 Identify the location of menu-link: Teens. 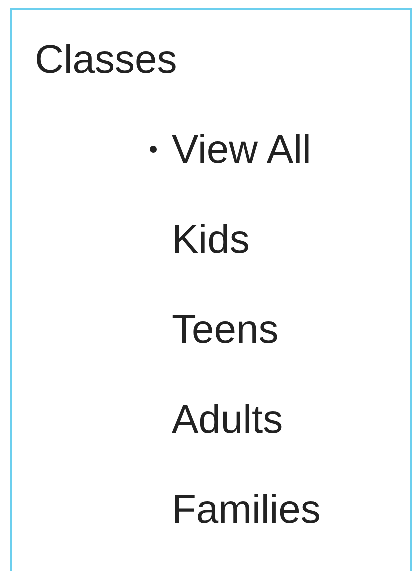
(225, 330).